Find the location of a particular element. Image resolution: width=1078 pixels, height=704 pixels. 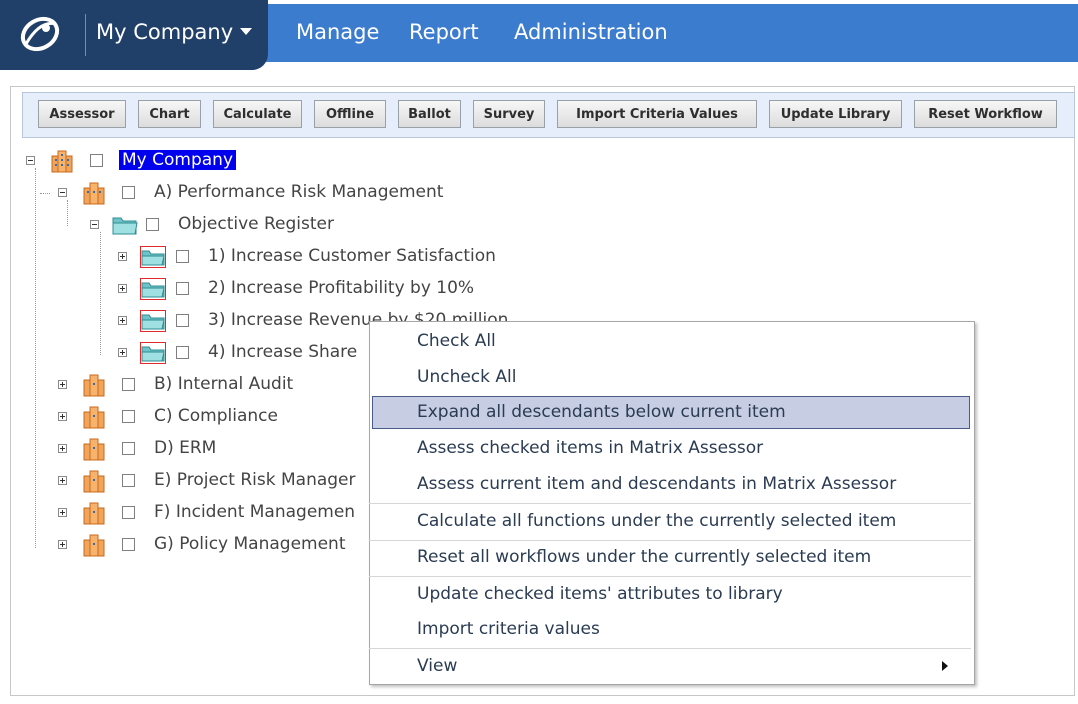

company-selector: My Company is located at coordinates (164, 32).